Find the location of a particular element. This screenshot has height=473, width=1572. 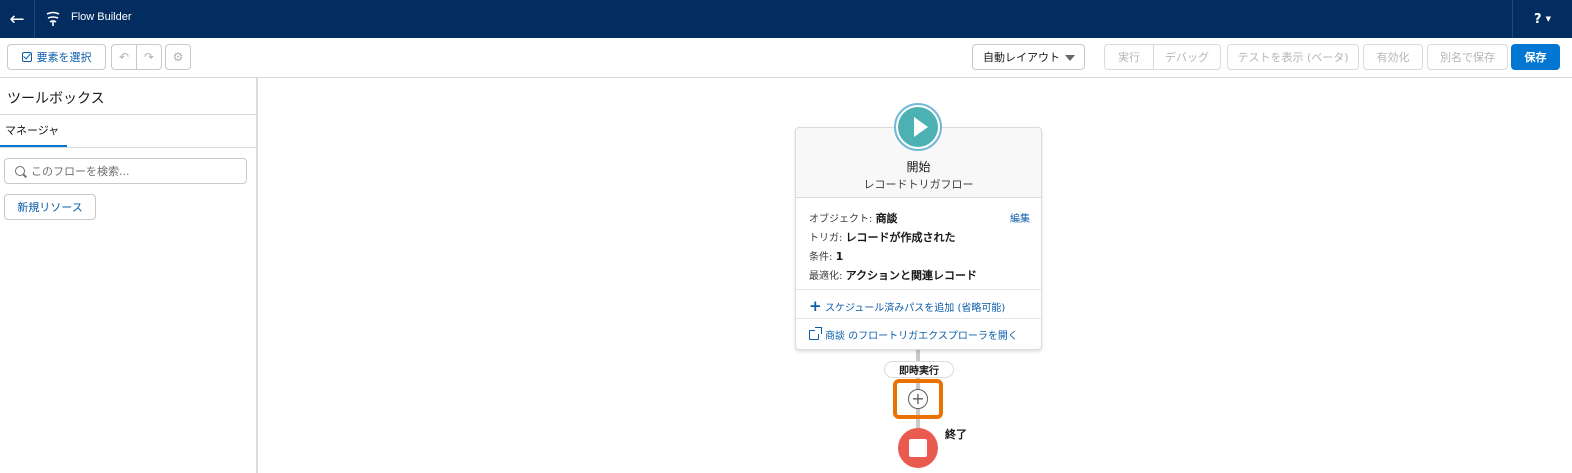

save-label: 保存 is located at coordinates (1535, 57).